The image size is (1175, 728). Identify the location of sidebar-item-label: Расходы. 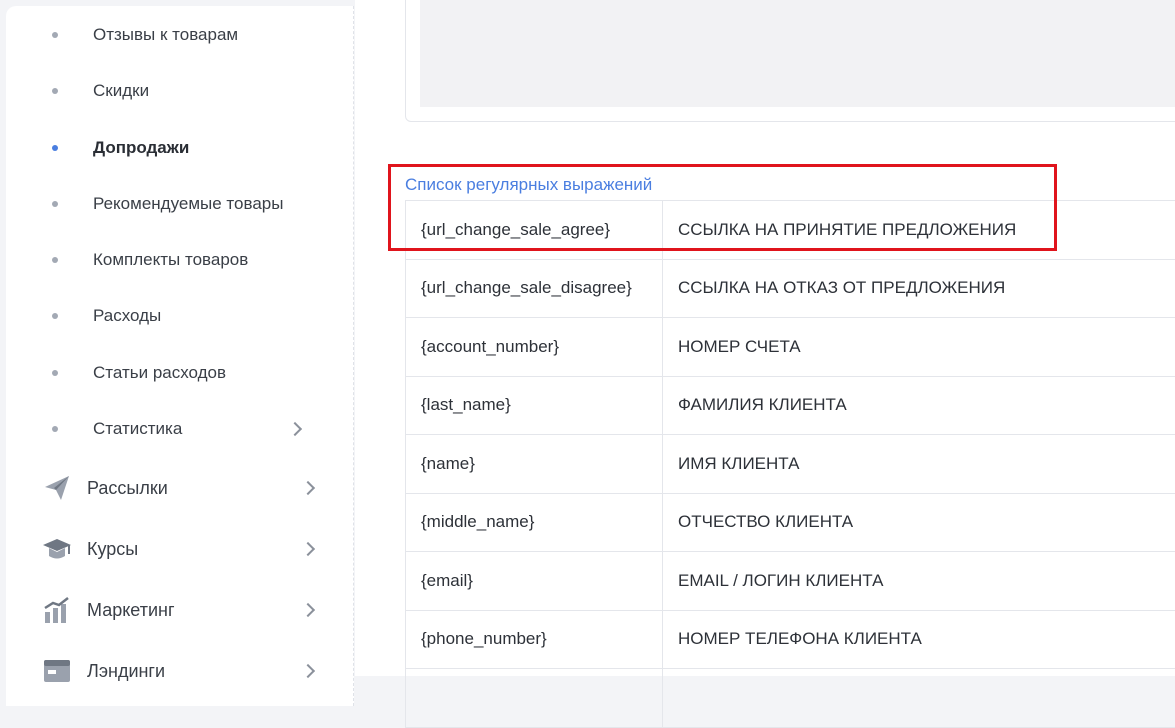
(127, 316).